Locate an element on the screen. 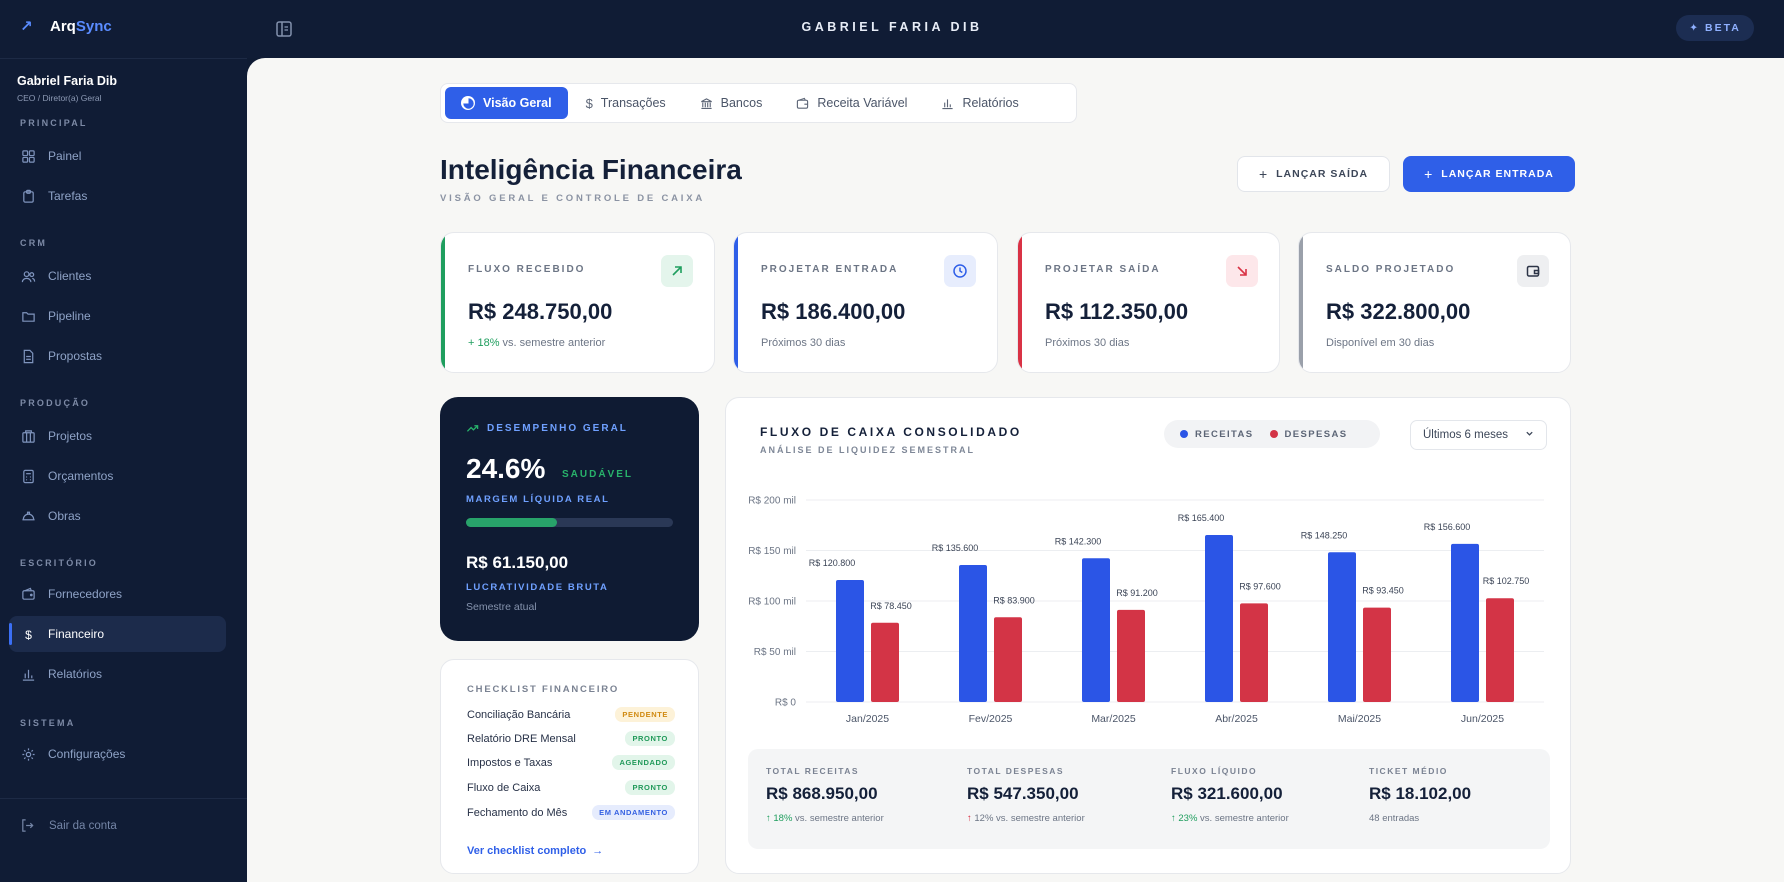 The image size is (1784, 882). data-label: R$ 102.750 is located at coordinates (1506, 581).